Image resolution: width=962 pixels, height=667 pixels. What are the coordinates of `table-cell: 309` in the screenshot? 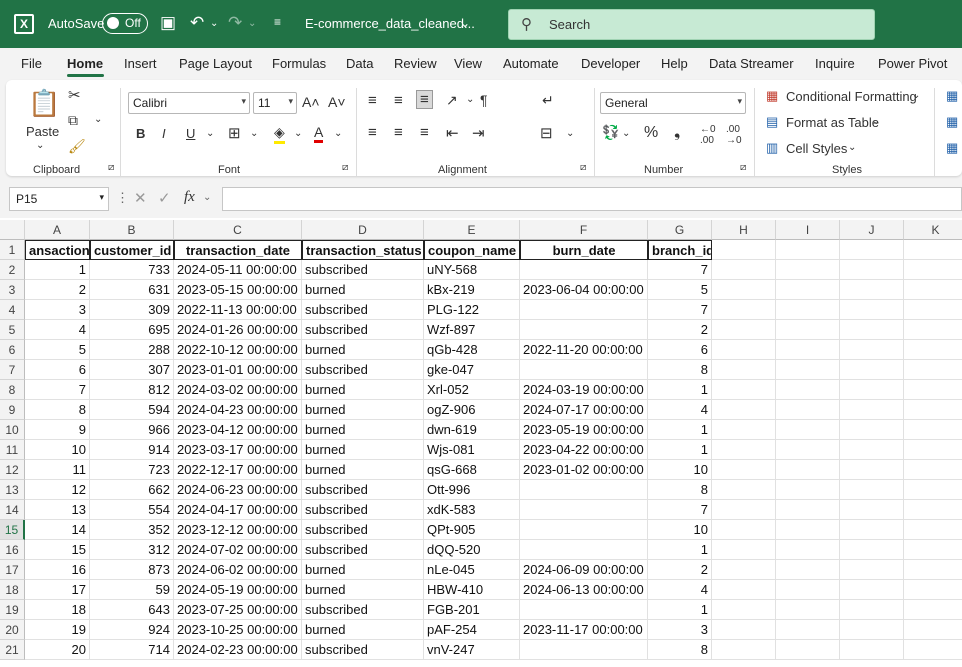 It's located at (132, 310).